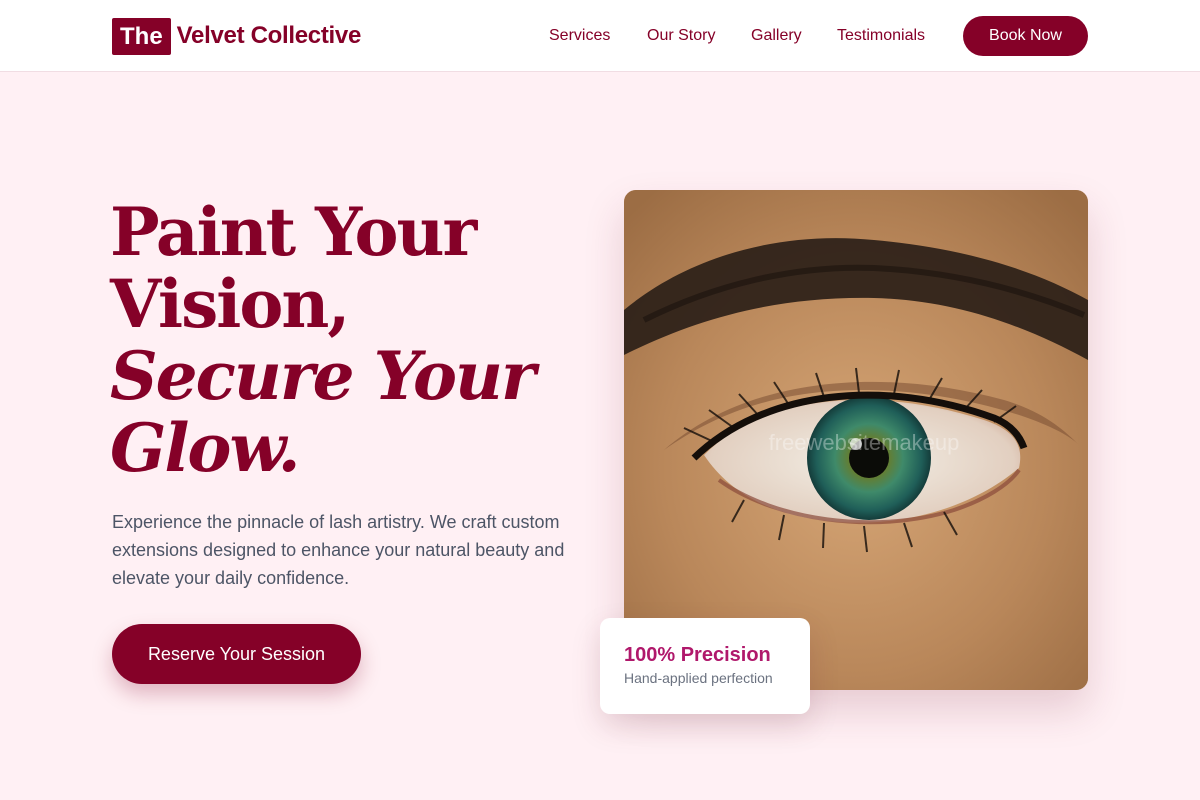 The height and width of the screenshot is (800, 1200). What do you see at coordinates (323, 376) in the screenshot?
I see `hero-title-line-italic: Secure Your` at bounding box center [323, 376].